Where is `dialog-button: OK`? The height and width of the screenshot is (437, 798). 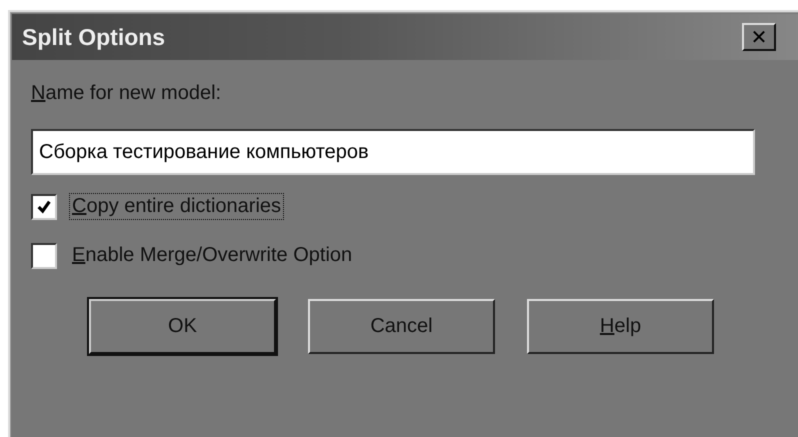
dialog-button: OK is located at coordinates (182, 326).